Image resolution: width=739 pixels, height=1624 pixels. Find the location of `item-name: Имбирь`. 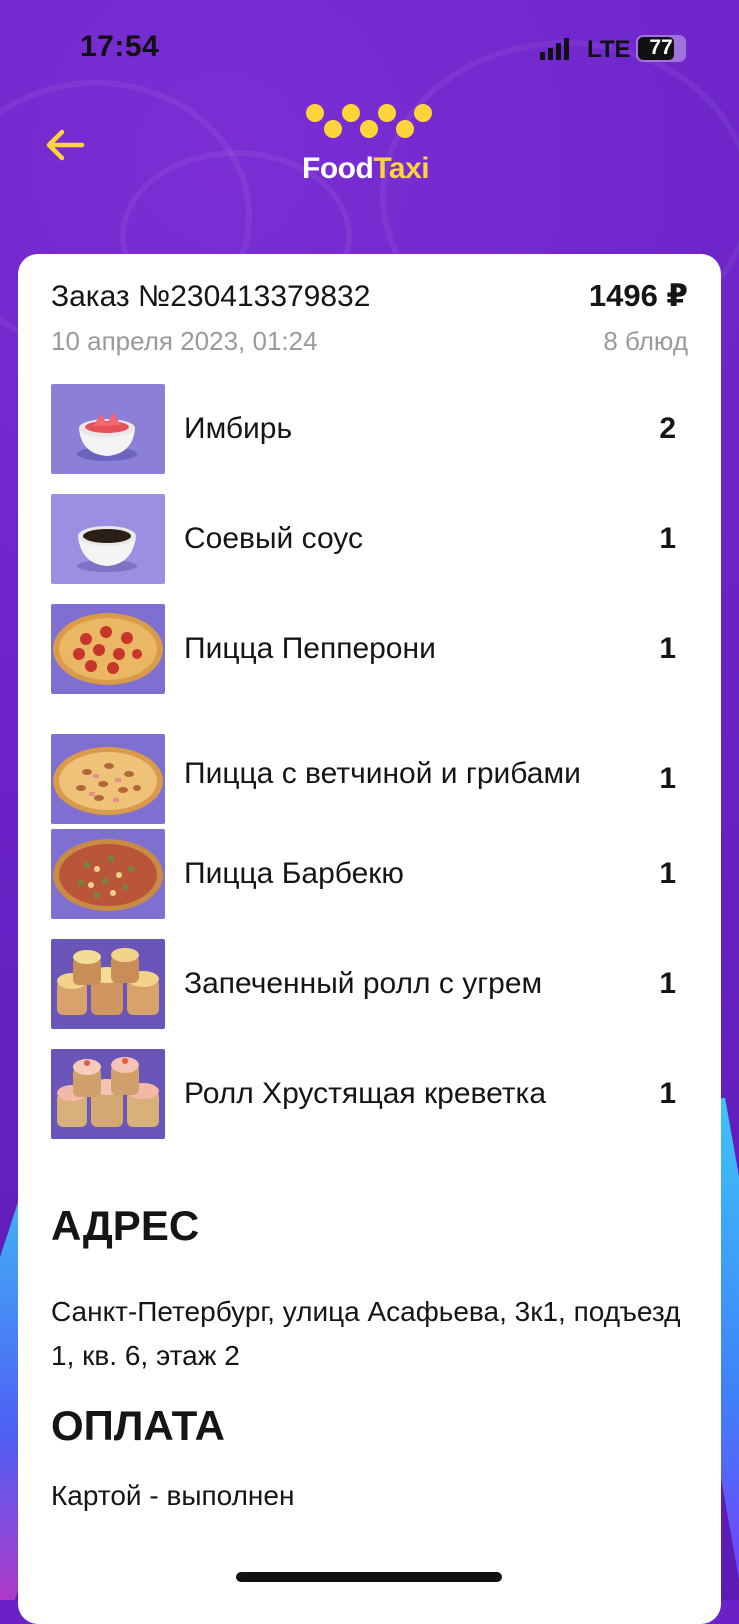

item-name: Имбирь is located at coordinates (238, 428).